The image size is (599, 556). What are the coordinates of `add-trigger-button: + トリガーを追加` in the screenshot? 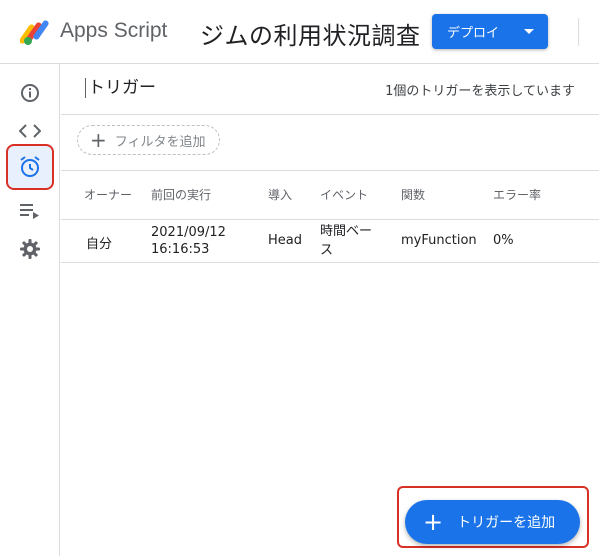 It's located at (492, 522).